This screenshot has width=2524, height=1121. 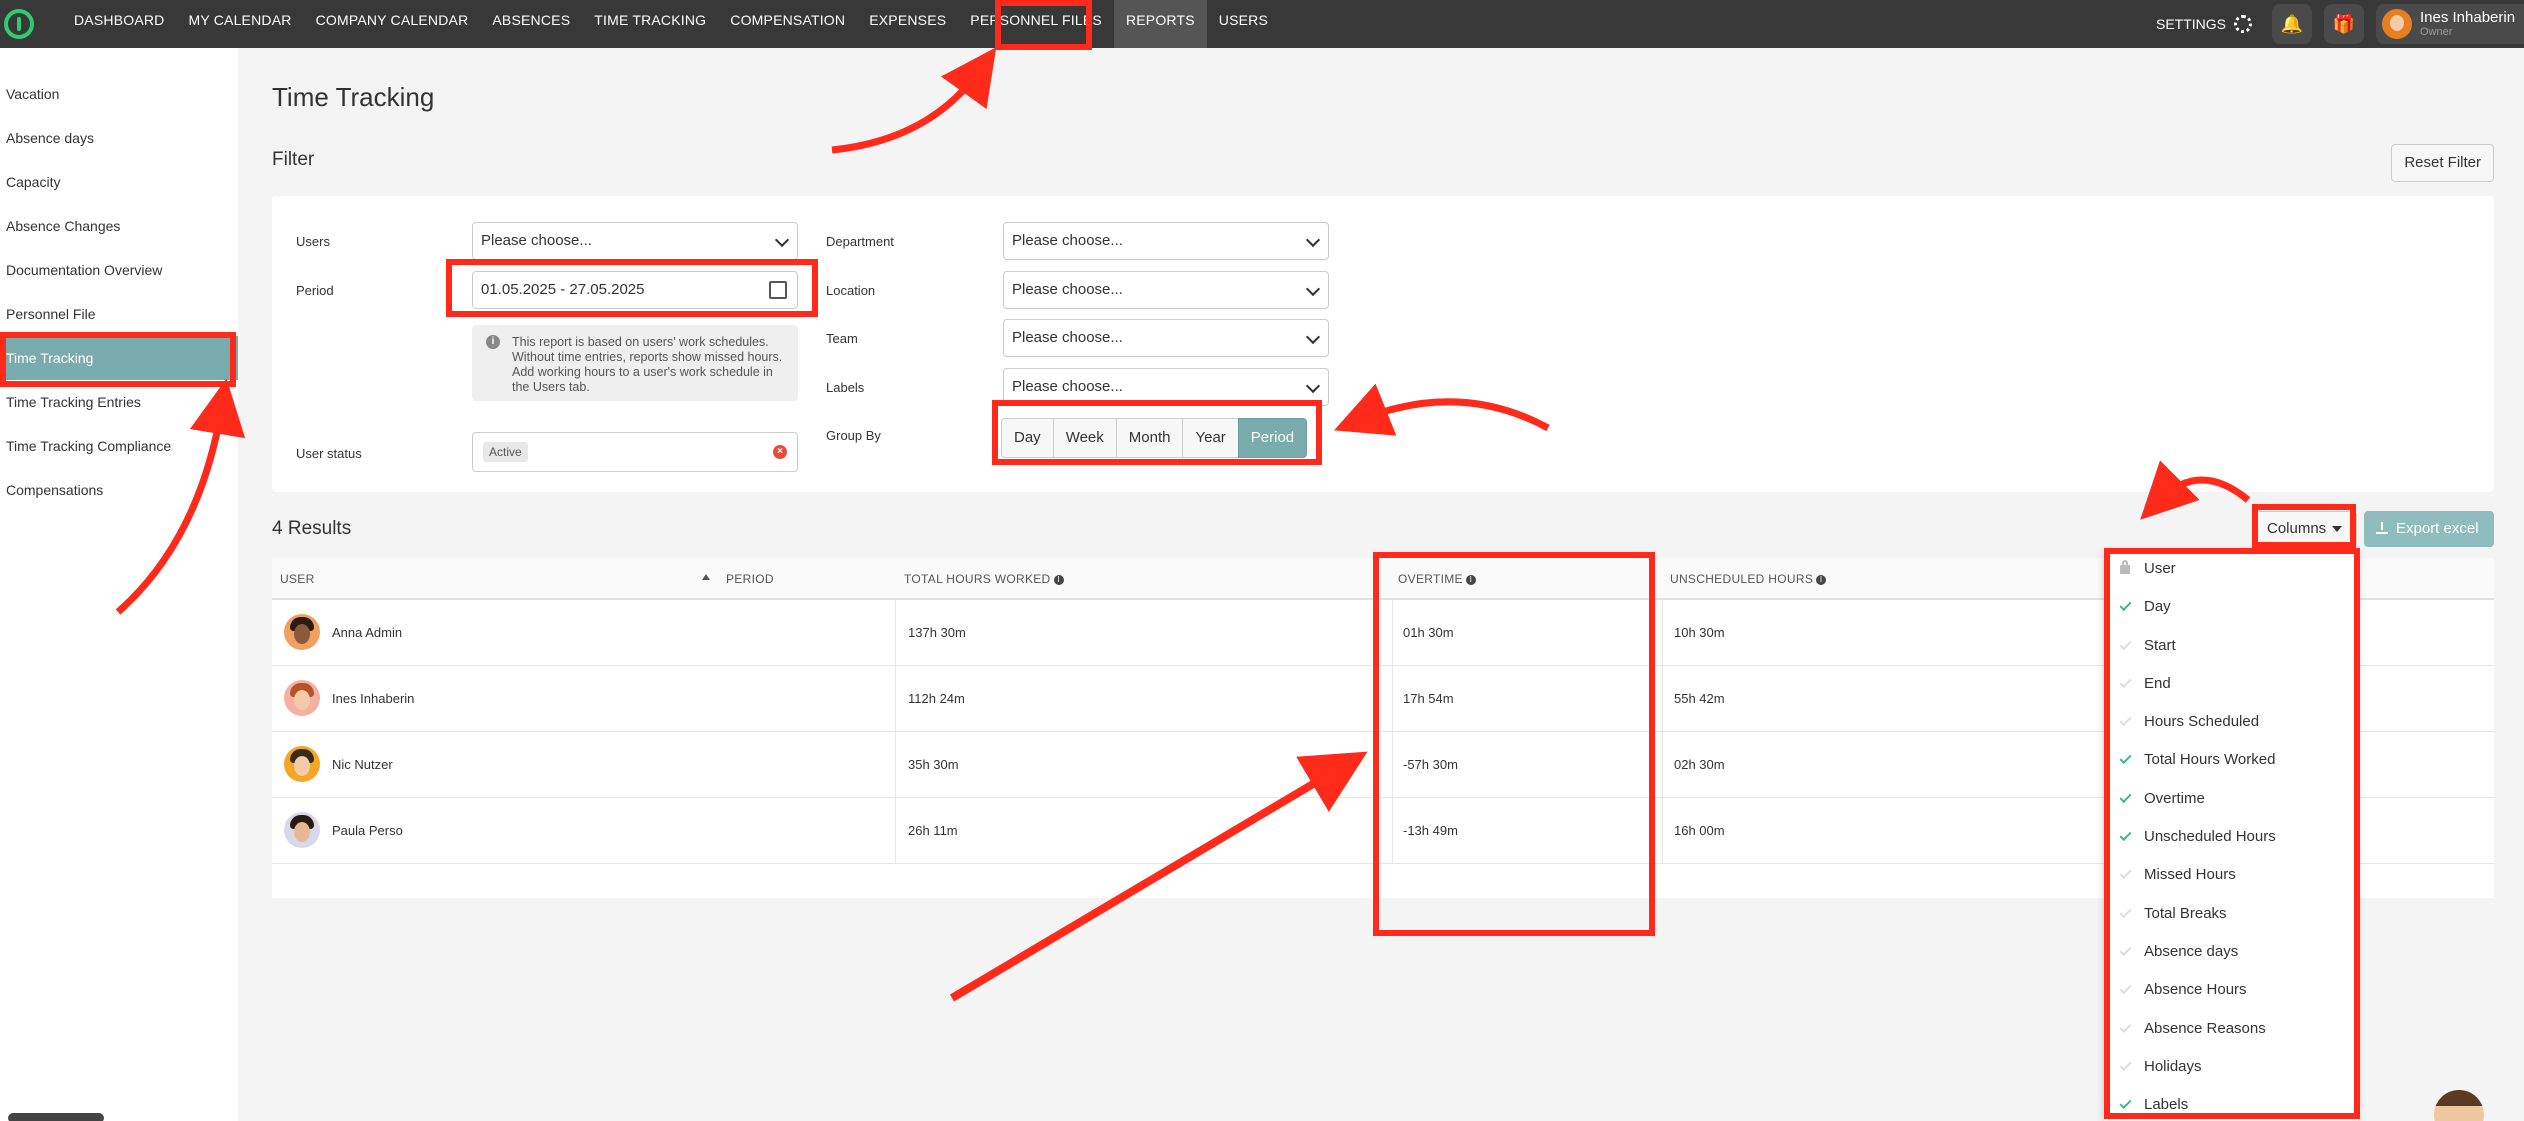 I want to click on user-name: Ines Inhaberin, so click(x=2468, y=17).